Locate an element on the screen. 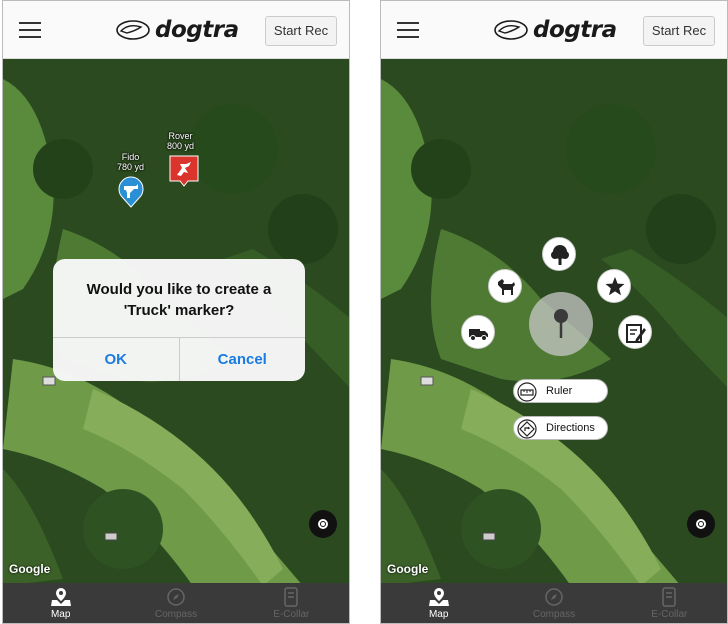 This screenshot has width=728, height=624. dog-marker-button is located at coordinates (505, 286).